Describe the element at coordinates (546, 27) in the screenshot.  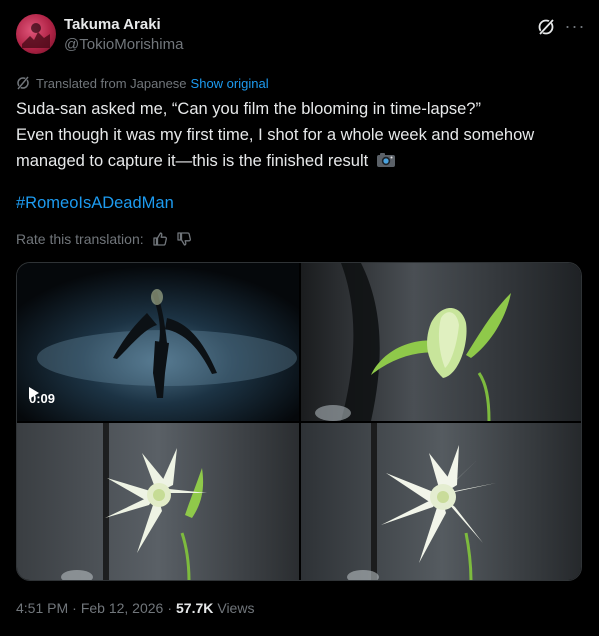
I see `grok-icon` at that location.